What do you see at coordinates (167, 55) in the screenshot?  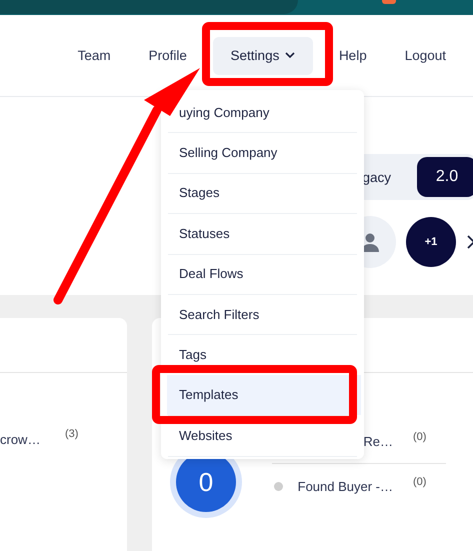 I see `nav-link: Profile` at bounding box center [167, 55].